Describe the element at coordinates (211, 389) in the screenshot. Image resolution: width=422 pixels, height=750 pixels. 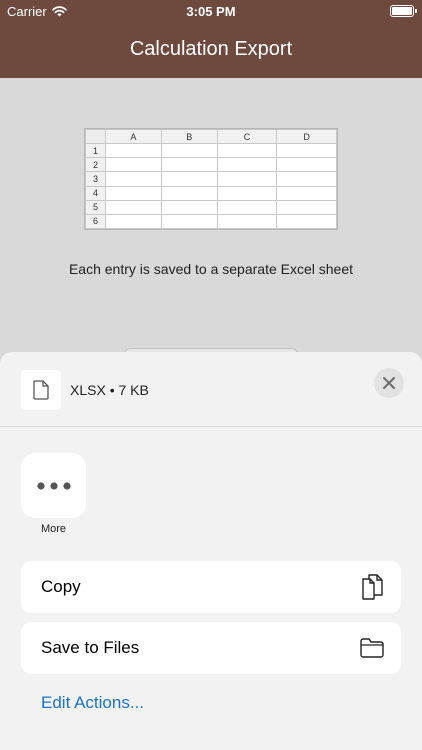
I see `share-sheet-header: XLSX • 7 KB` at that location.